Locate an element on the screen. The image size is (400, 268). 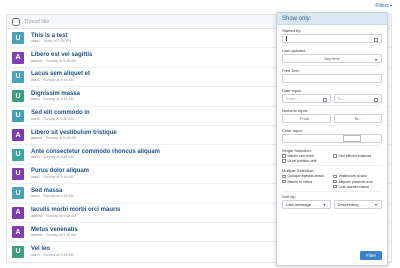
thread-title-link: Metus venenatis is located at coordinates (54, 230).